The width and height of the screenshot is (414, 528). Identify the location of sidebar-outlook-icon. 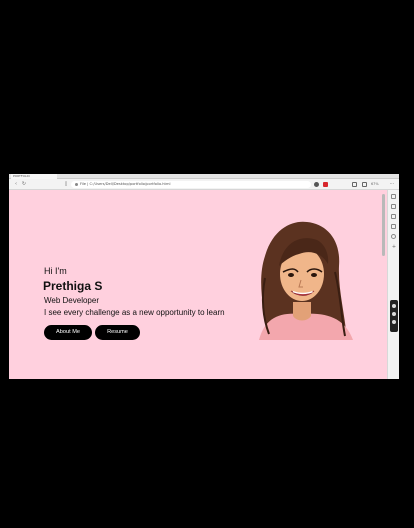
(393, 236).